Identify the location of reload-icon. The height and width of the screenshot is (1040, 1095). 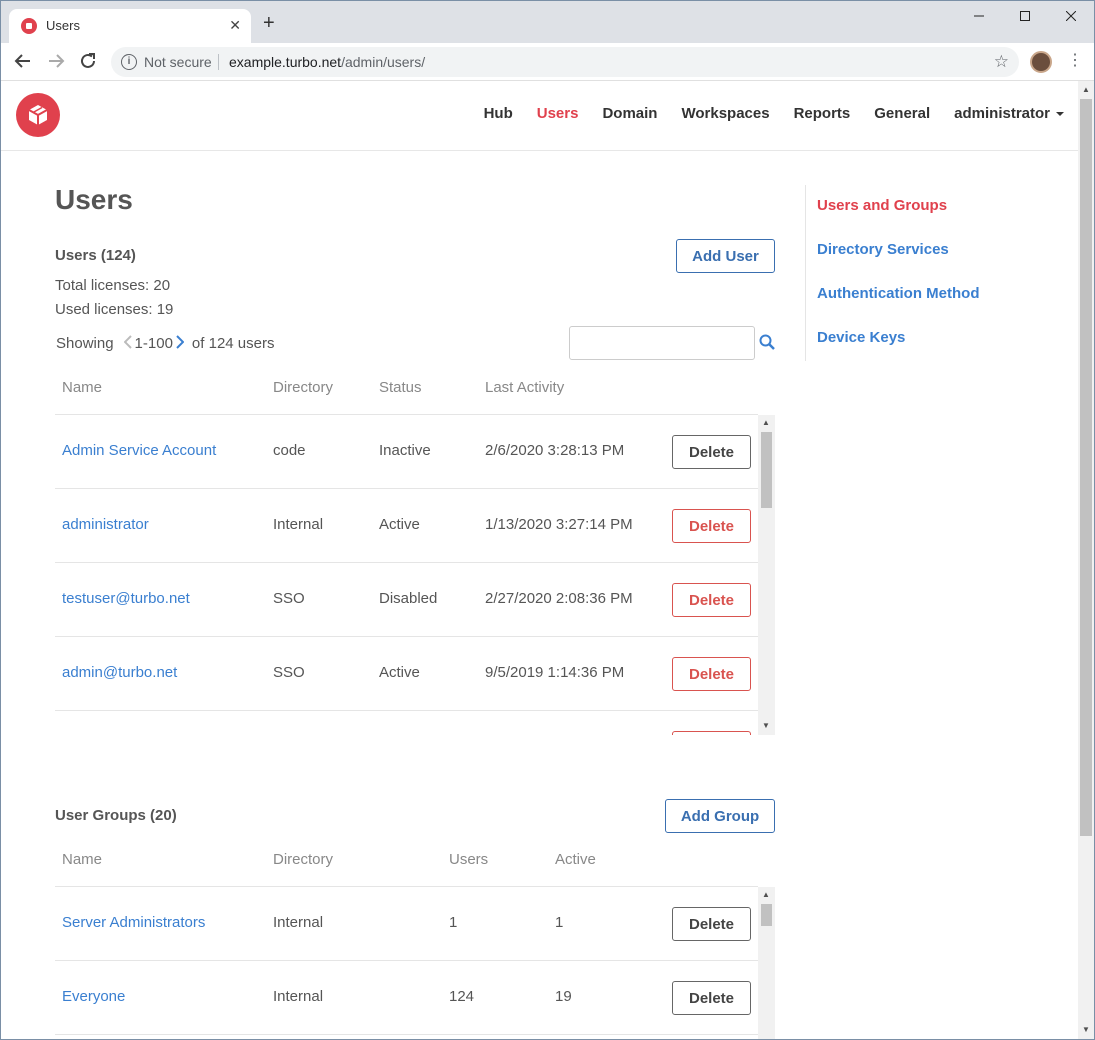
(88, 62).